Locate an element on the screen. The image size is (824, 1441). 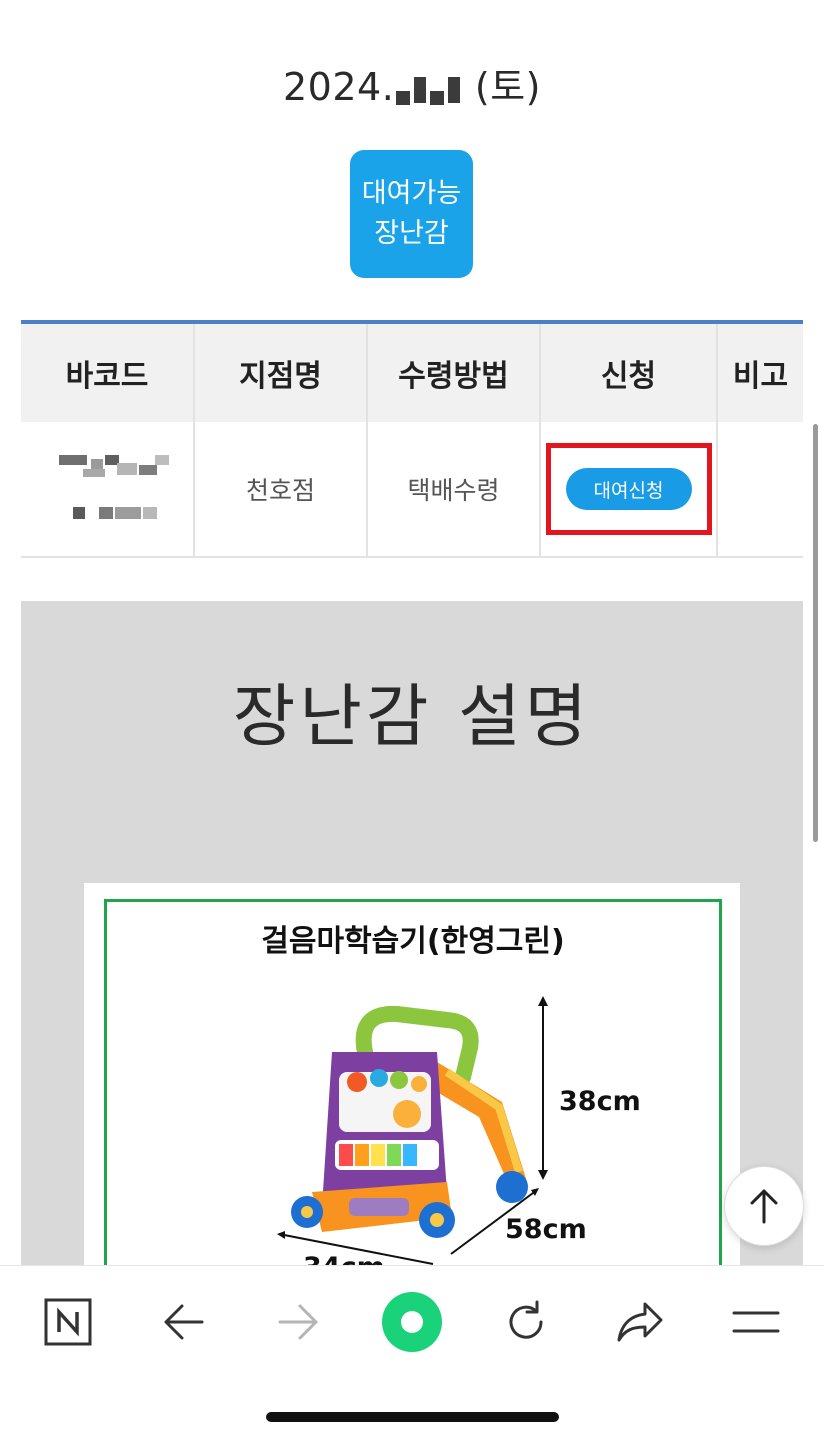
green-dot-icon is located at coordinates (412, 1322).